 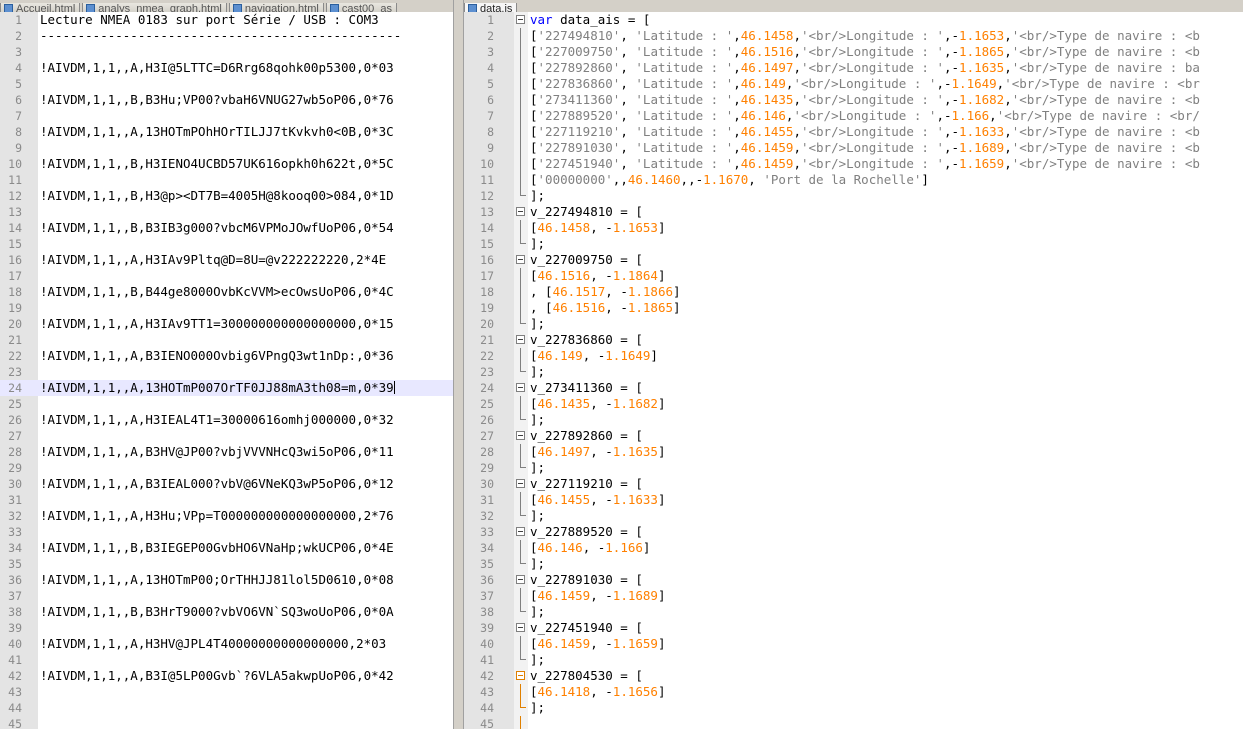 I want to click on code-text: [46.1458, -1.1653], so click(x=597, y=228).